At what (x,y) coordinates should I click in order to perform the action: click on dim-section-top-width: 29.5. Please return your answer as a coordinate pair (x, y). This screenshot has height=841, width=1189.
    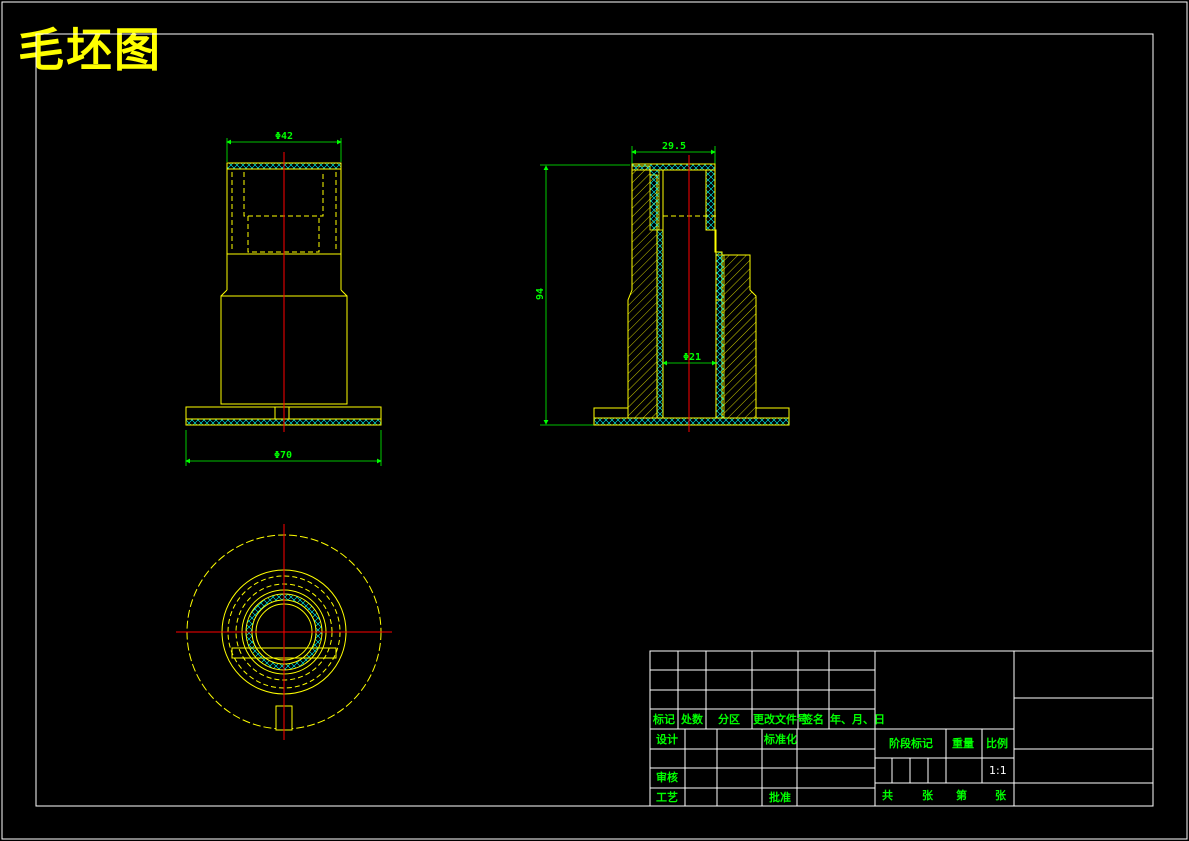
    Looking at the image, I should click on (674, 146).